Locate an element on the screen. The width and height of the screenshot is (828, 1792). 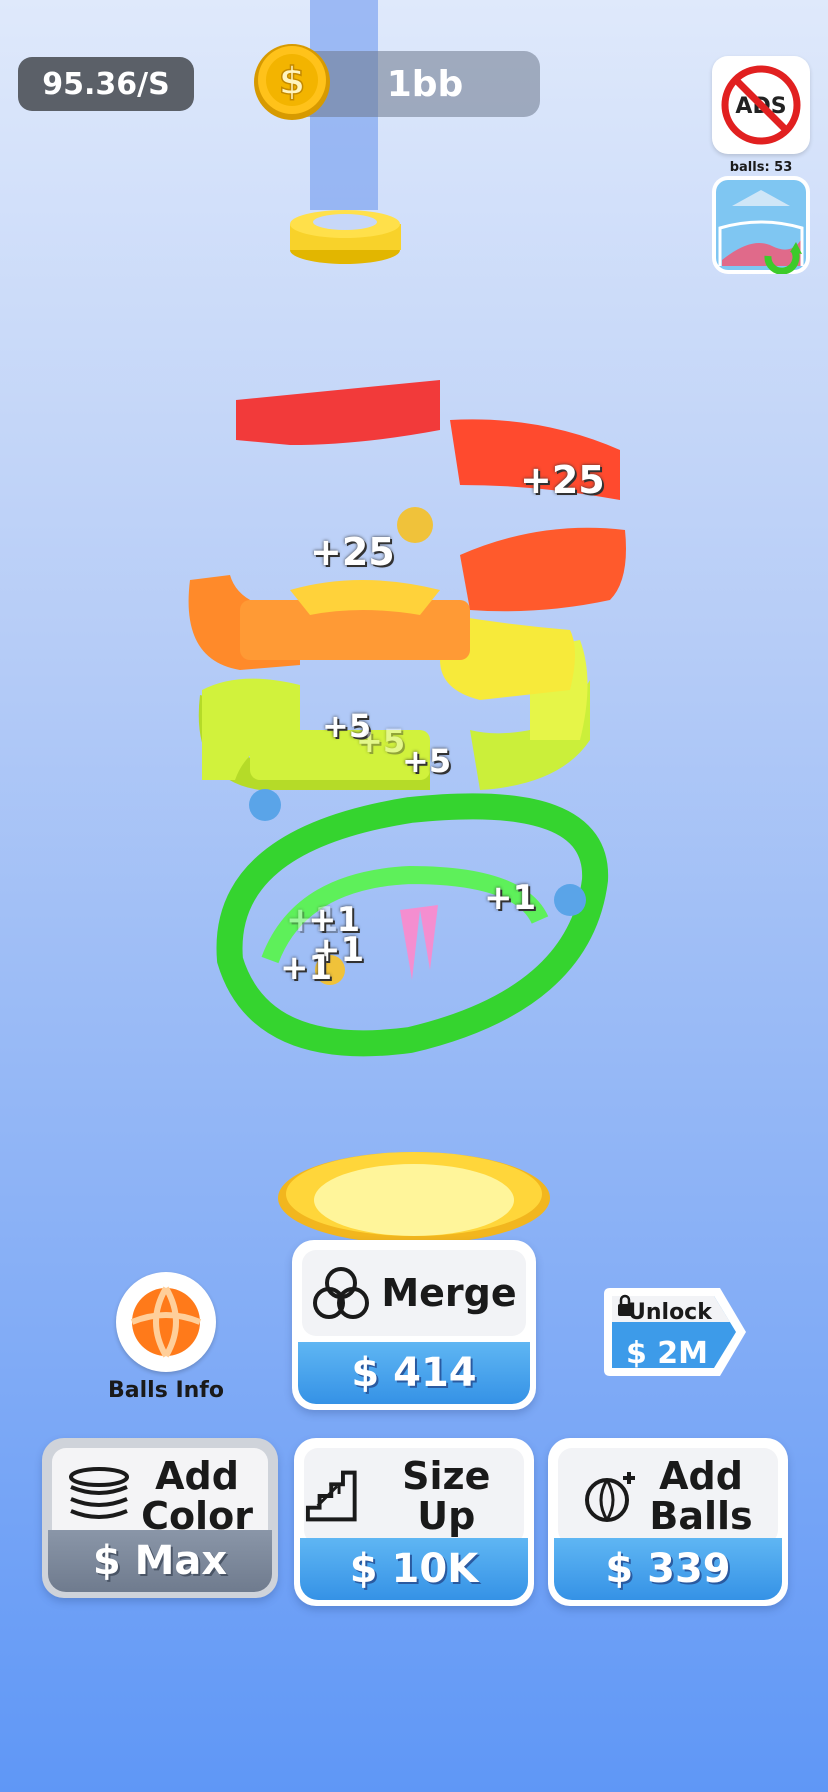
merge-button: Merge $ 414 is located at coordinates (414, 1325).